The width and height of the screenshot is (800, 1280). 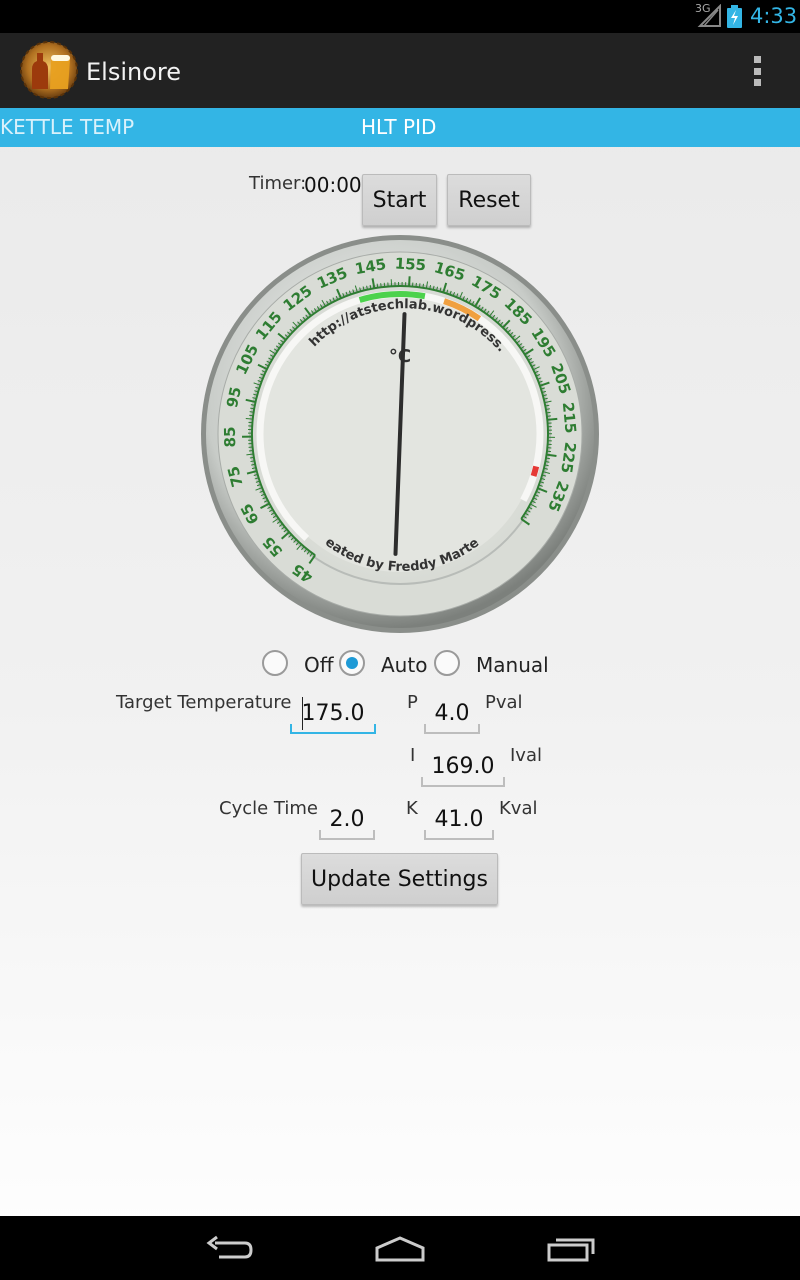 What do you see at coordinates (333, 713) in the screenshot?
I see `target-temperature-value: 175.0` at bounding box center [333, 713].